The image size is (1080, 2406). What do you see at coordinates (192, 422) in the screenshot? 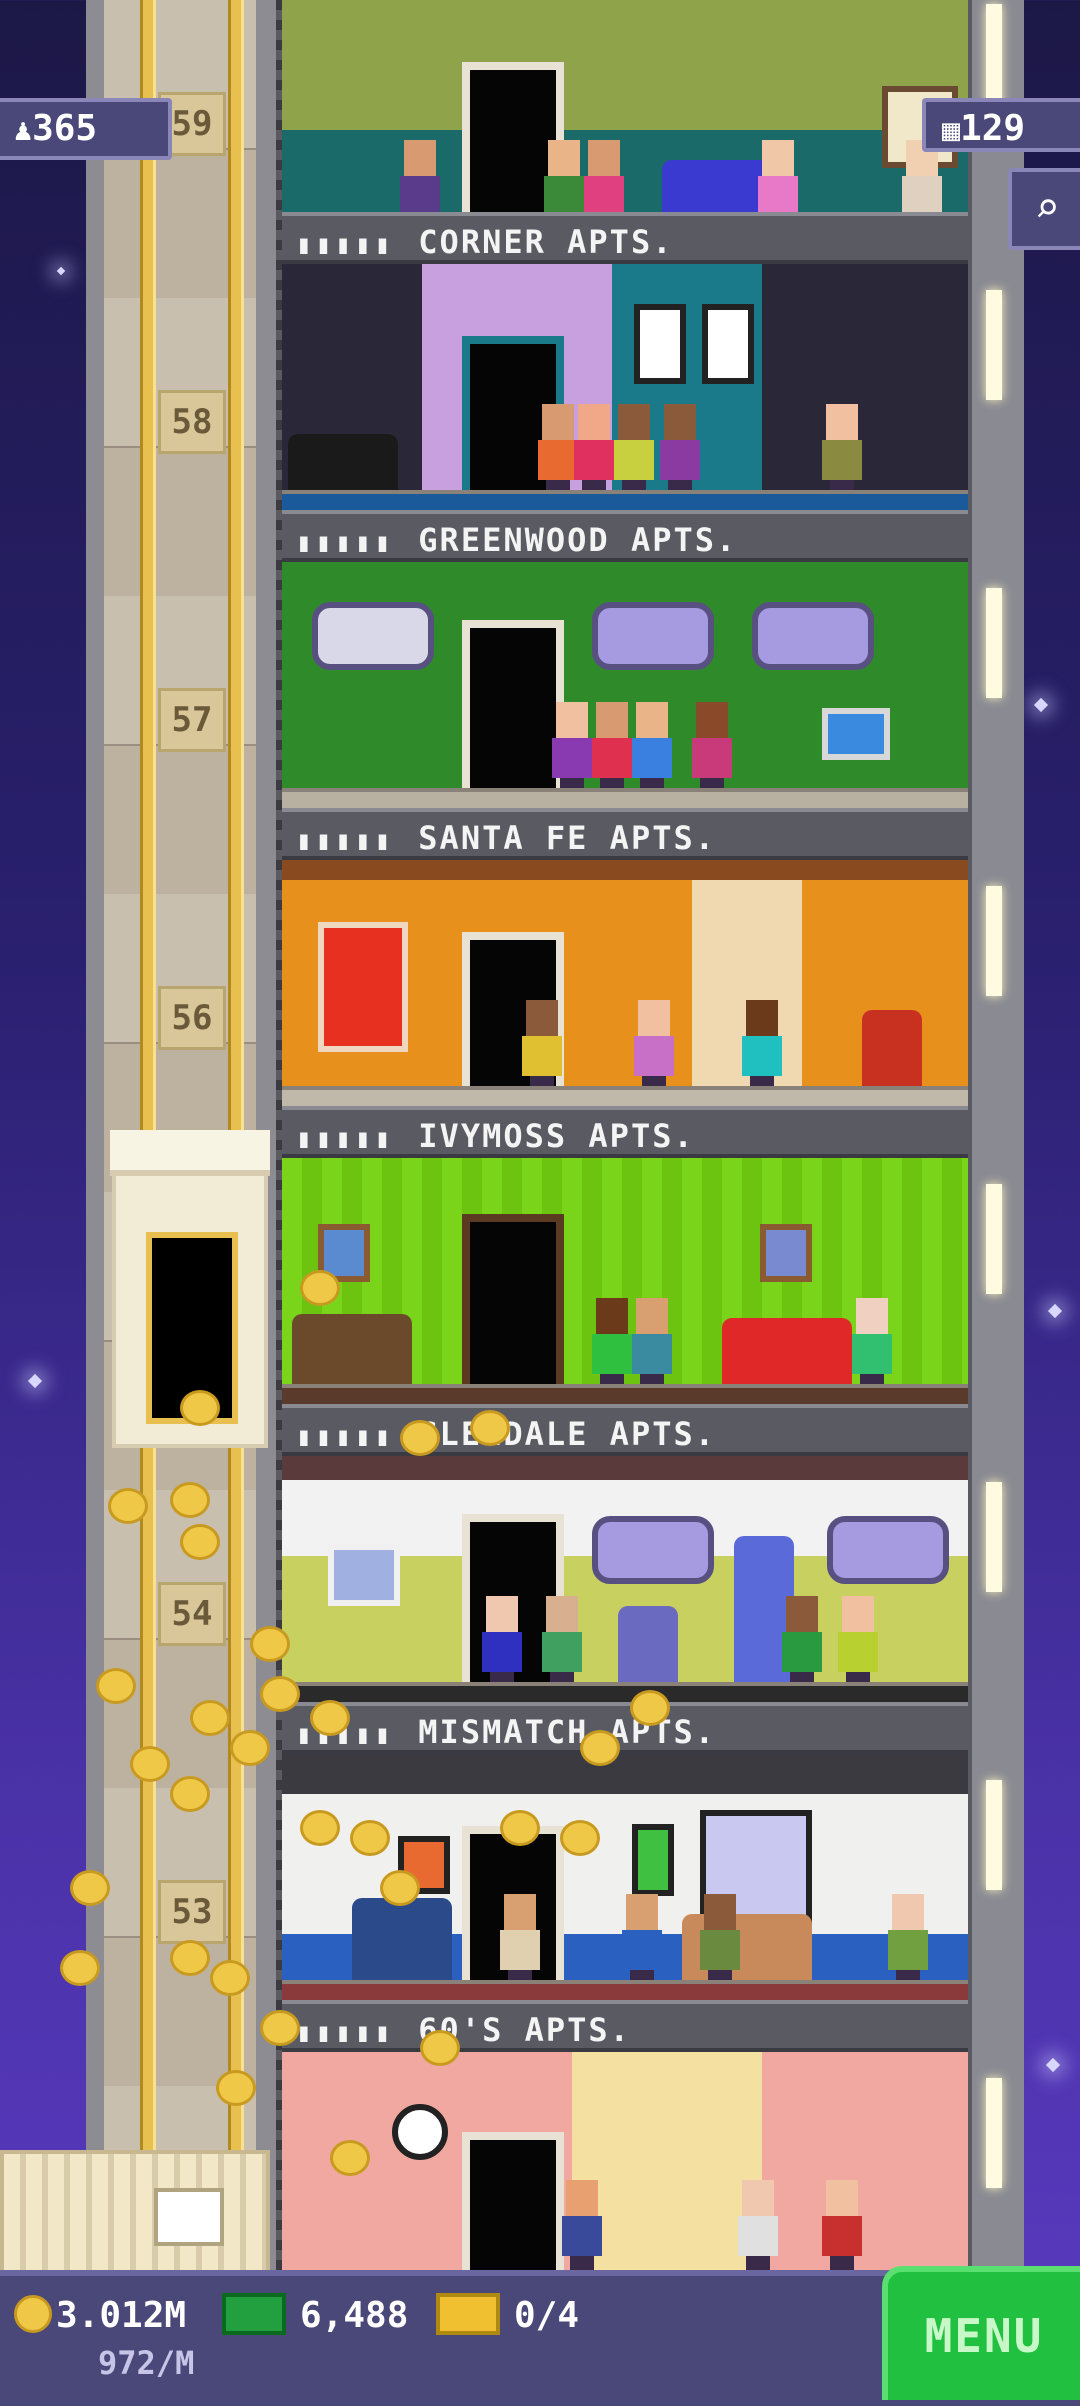
I see `floor-number-58: 58` at bounding box center [192, 422].